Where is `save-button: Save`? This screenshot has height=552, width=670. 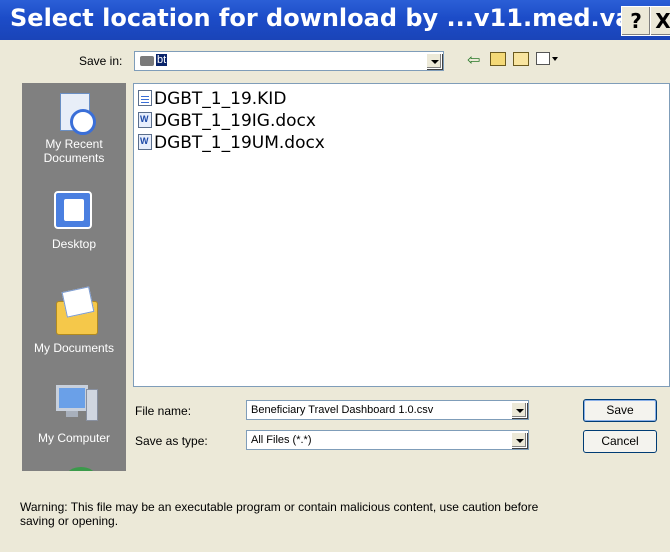
save-button: Save is located at coordinates (620, 410).